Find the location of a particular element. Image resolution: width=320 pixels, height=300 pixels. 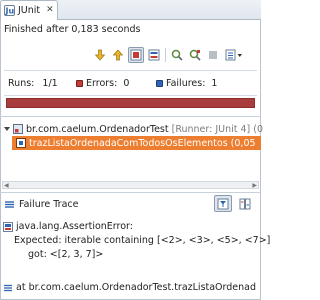

exception-icon is located at coordinates (8, 226).